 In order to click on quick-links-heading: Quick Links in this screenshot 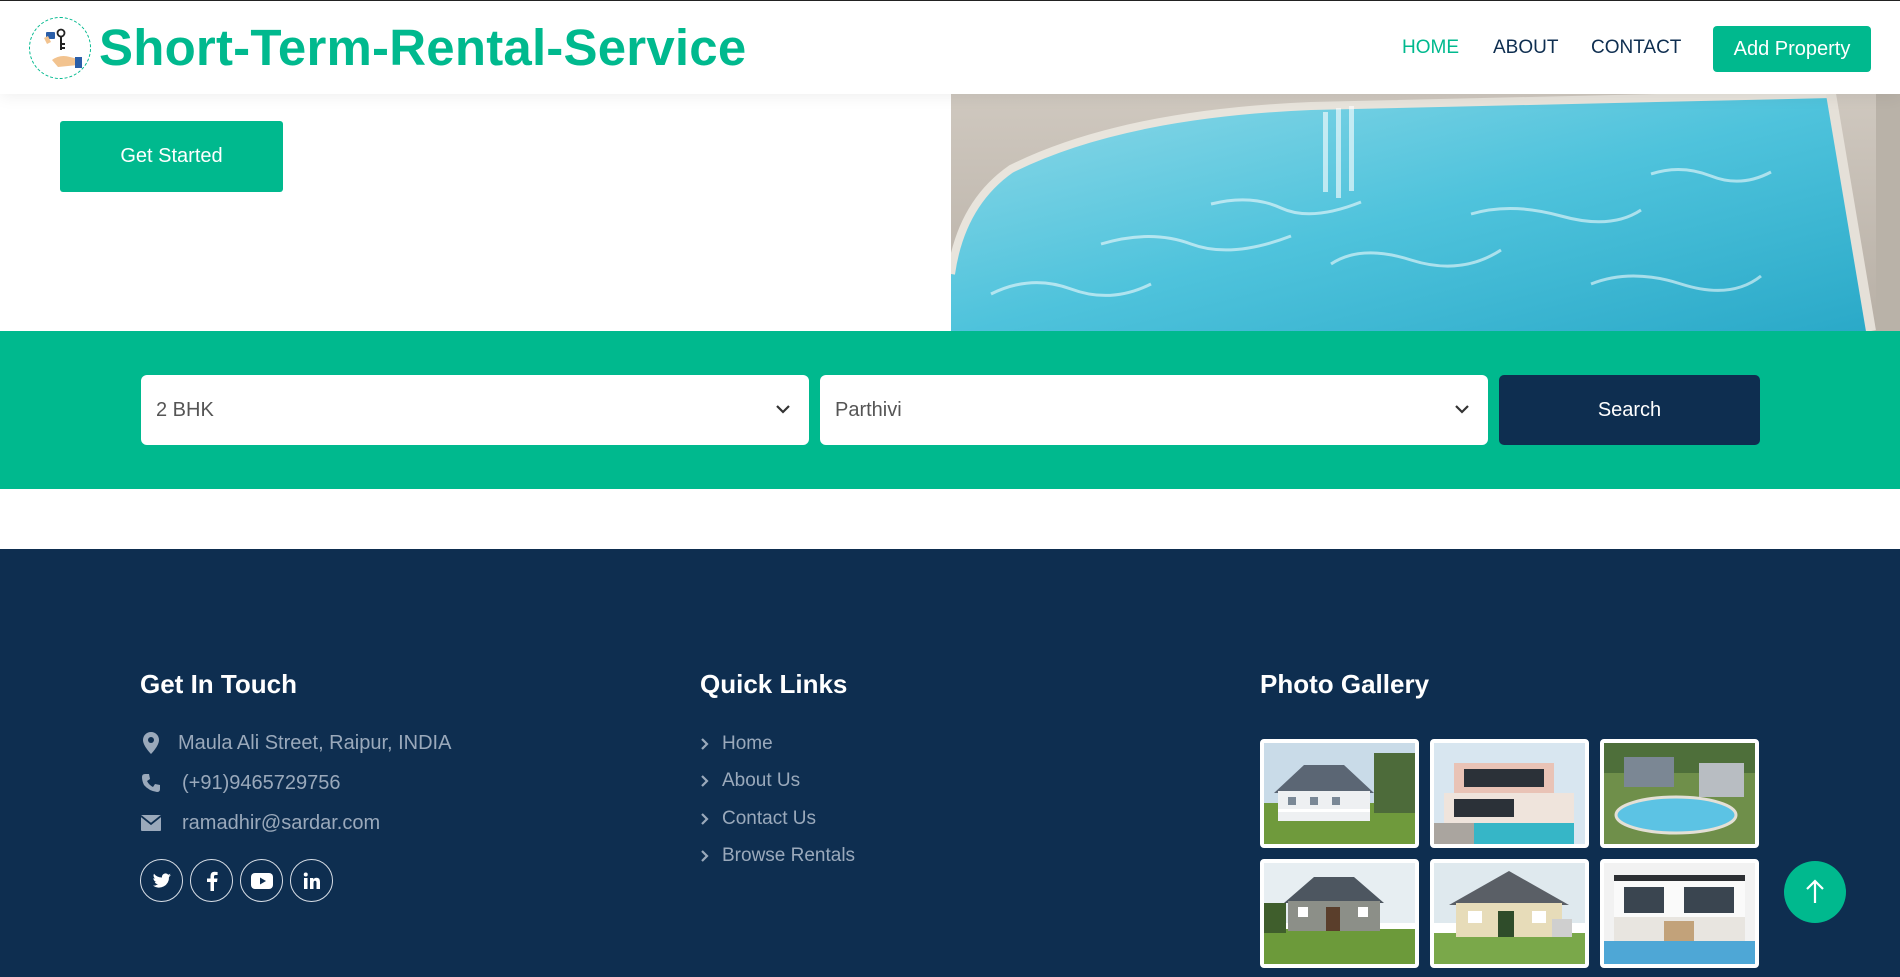, I will do `click(774, 684)`.